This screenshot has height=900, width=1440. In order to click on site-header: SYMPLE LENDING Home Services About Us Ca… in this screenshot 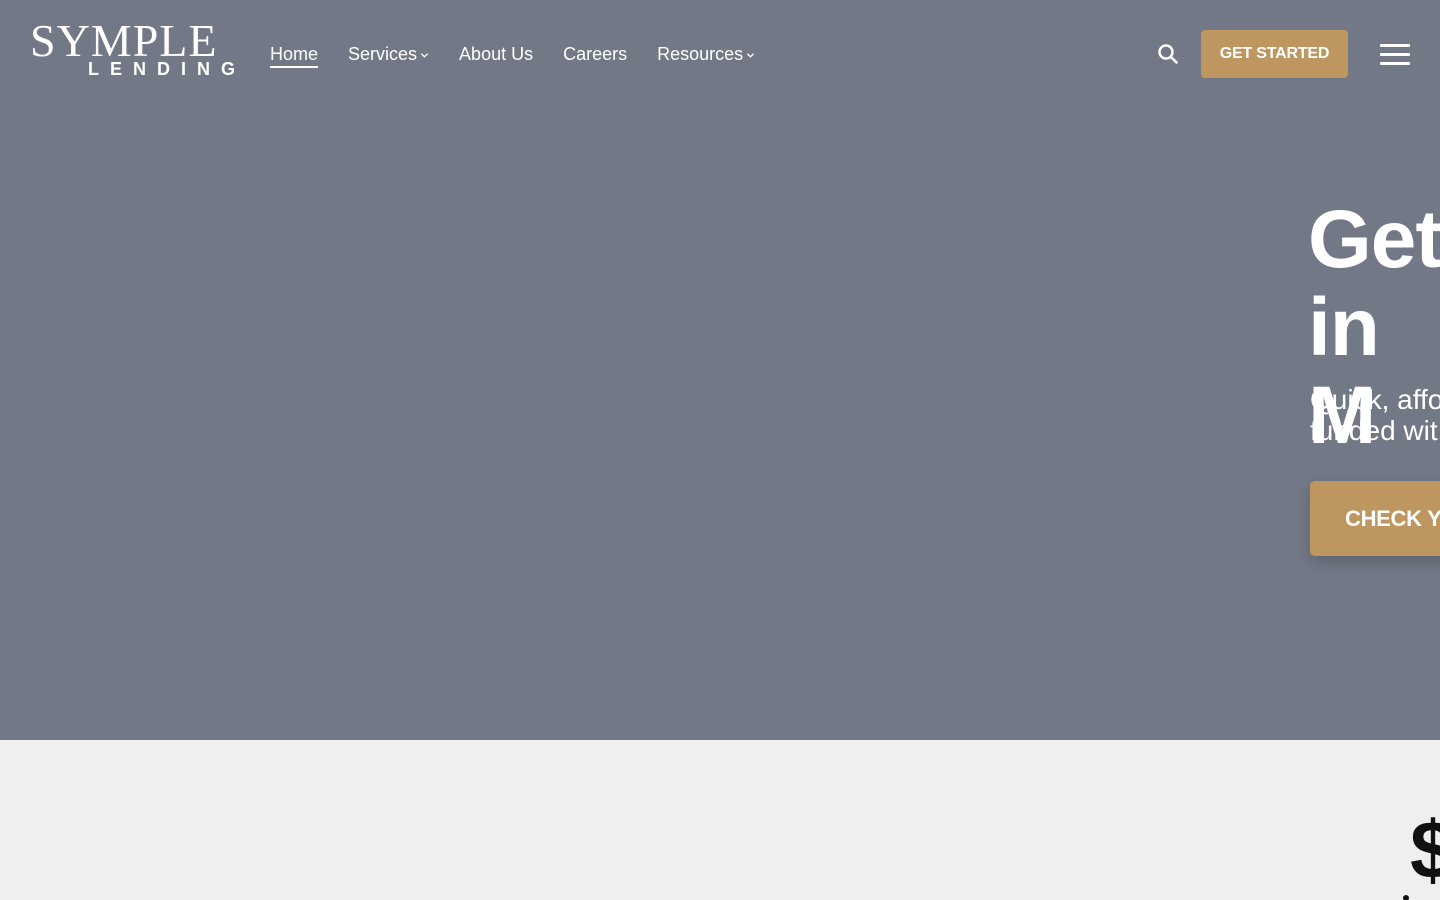, I will do `click(720, 54)`.